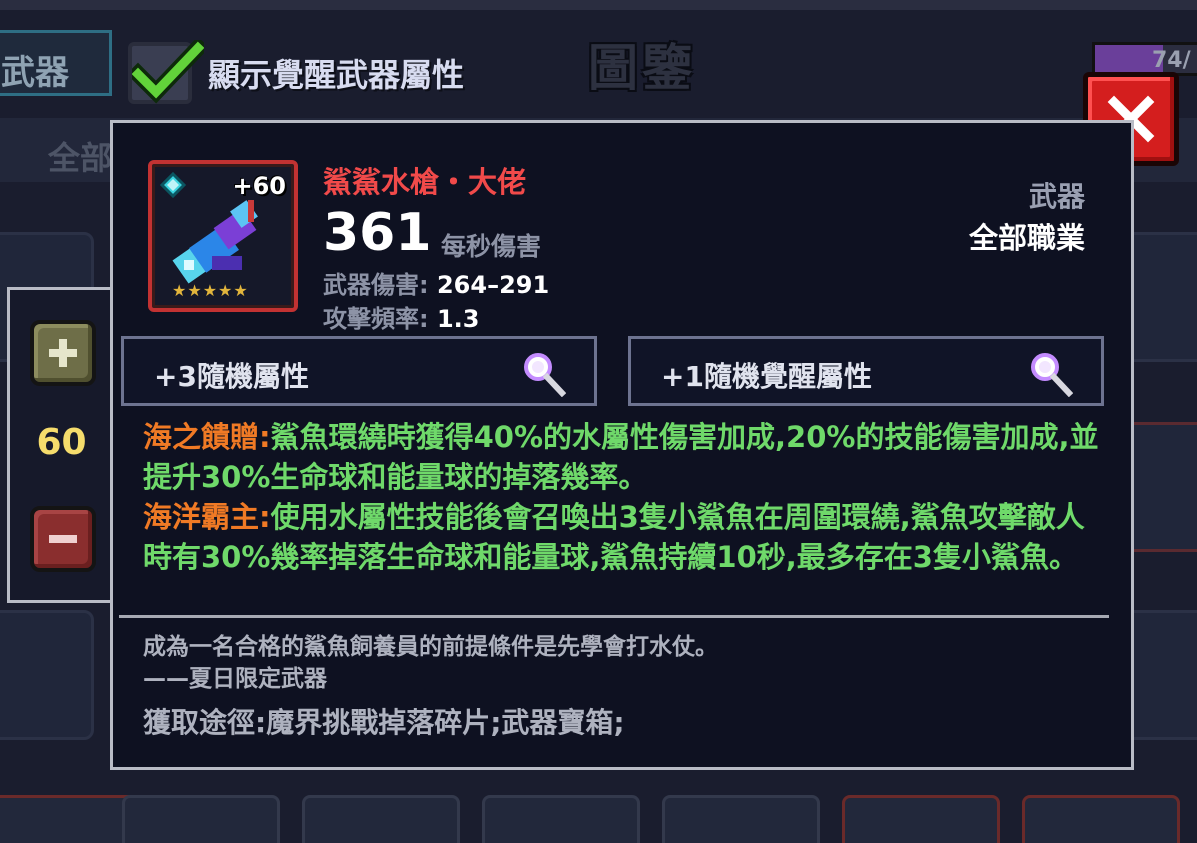 The width and height of the screenshot is (1197, 843). I want to click on flavor-line: 成為一名合格的鯊魚飼養員的前提條件是先學會打水仗。, so click(430, 647).